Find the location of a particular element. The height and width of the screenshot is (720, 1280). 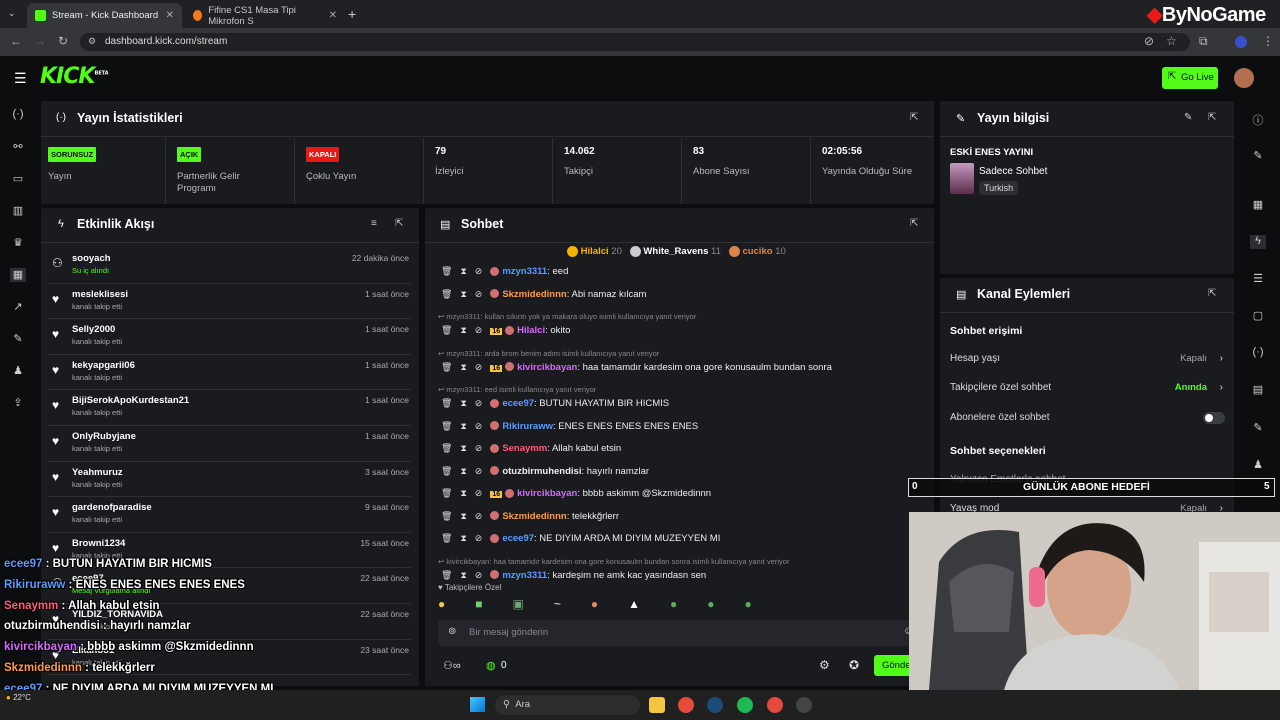

upload-icon: ⇪ is located at coordinates (18, 403).